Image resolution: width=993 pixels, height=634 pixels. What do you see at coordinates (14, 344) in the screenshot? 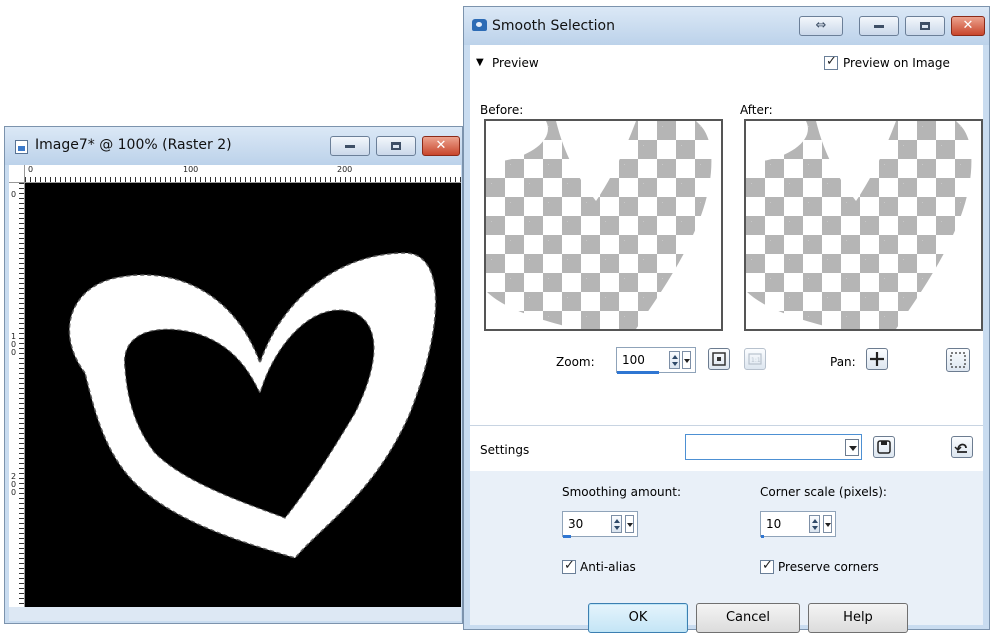
I see `ruler-label-v-100: 1 0 0` at bounding box center [14, 344].